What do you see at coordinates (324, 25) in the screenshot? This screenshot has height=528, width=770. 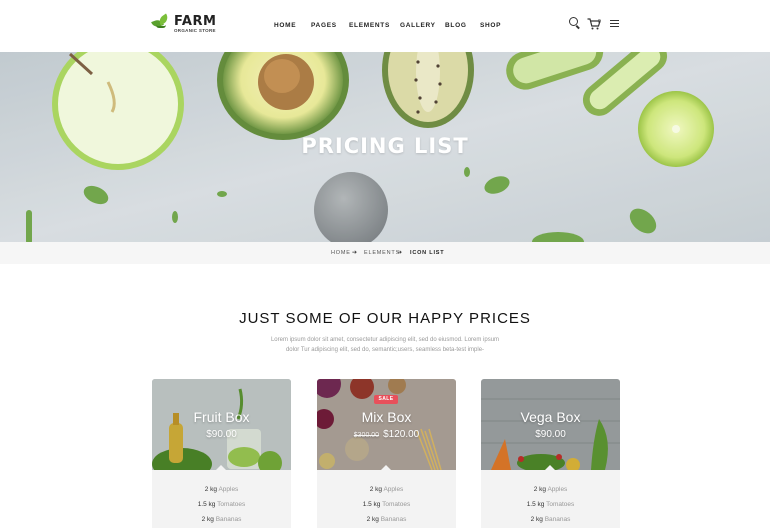 I see `nav-pages: PAGES` at bounding box center [324, 25].